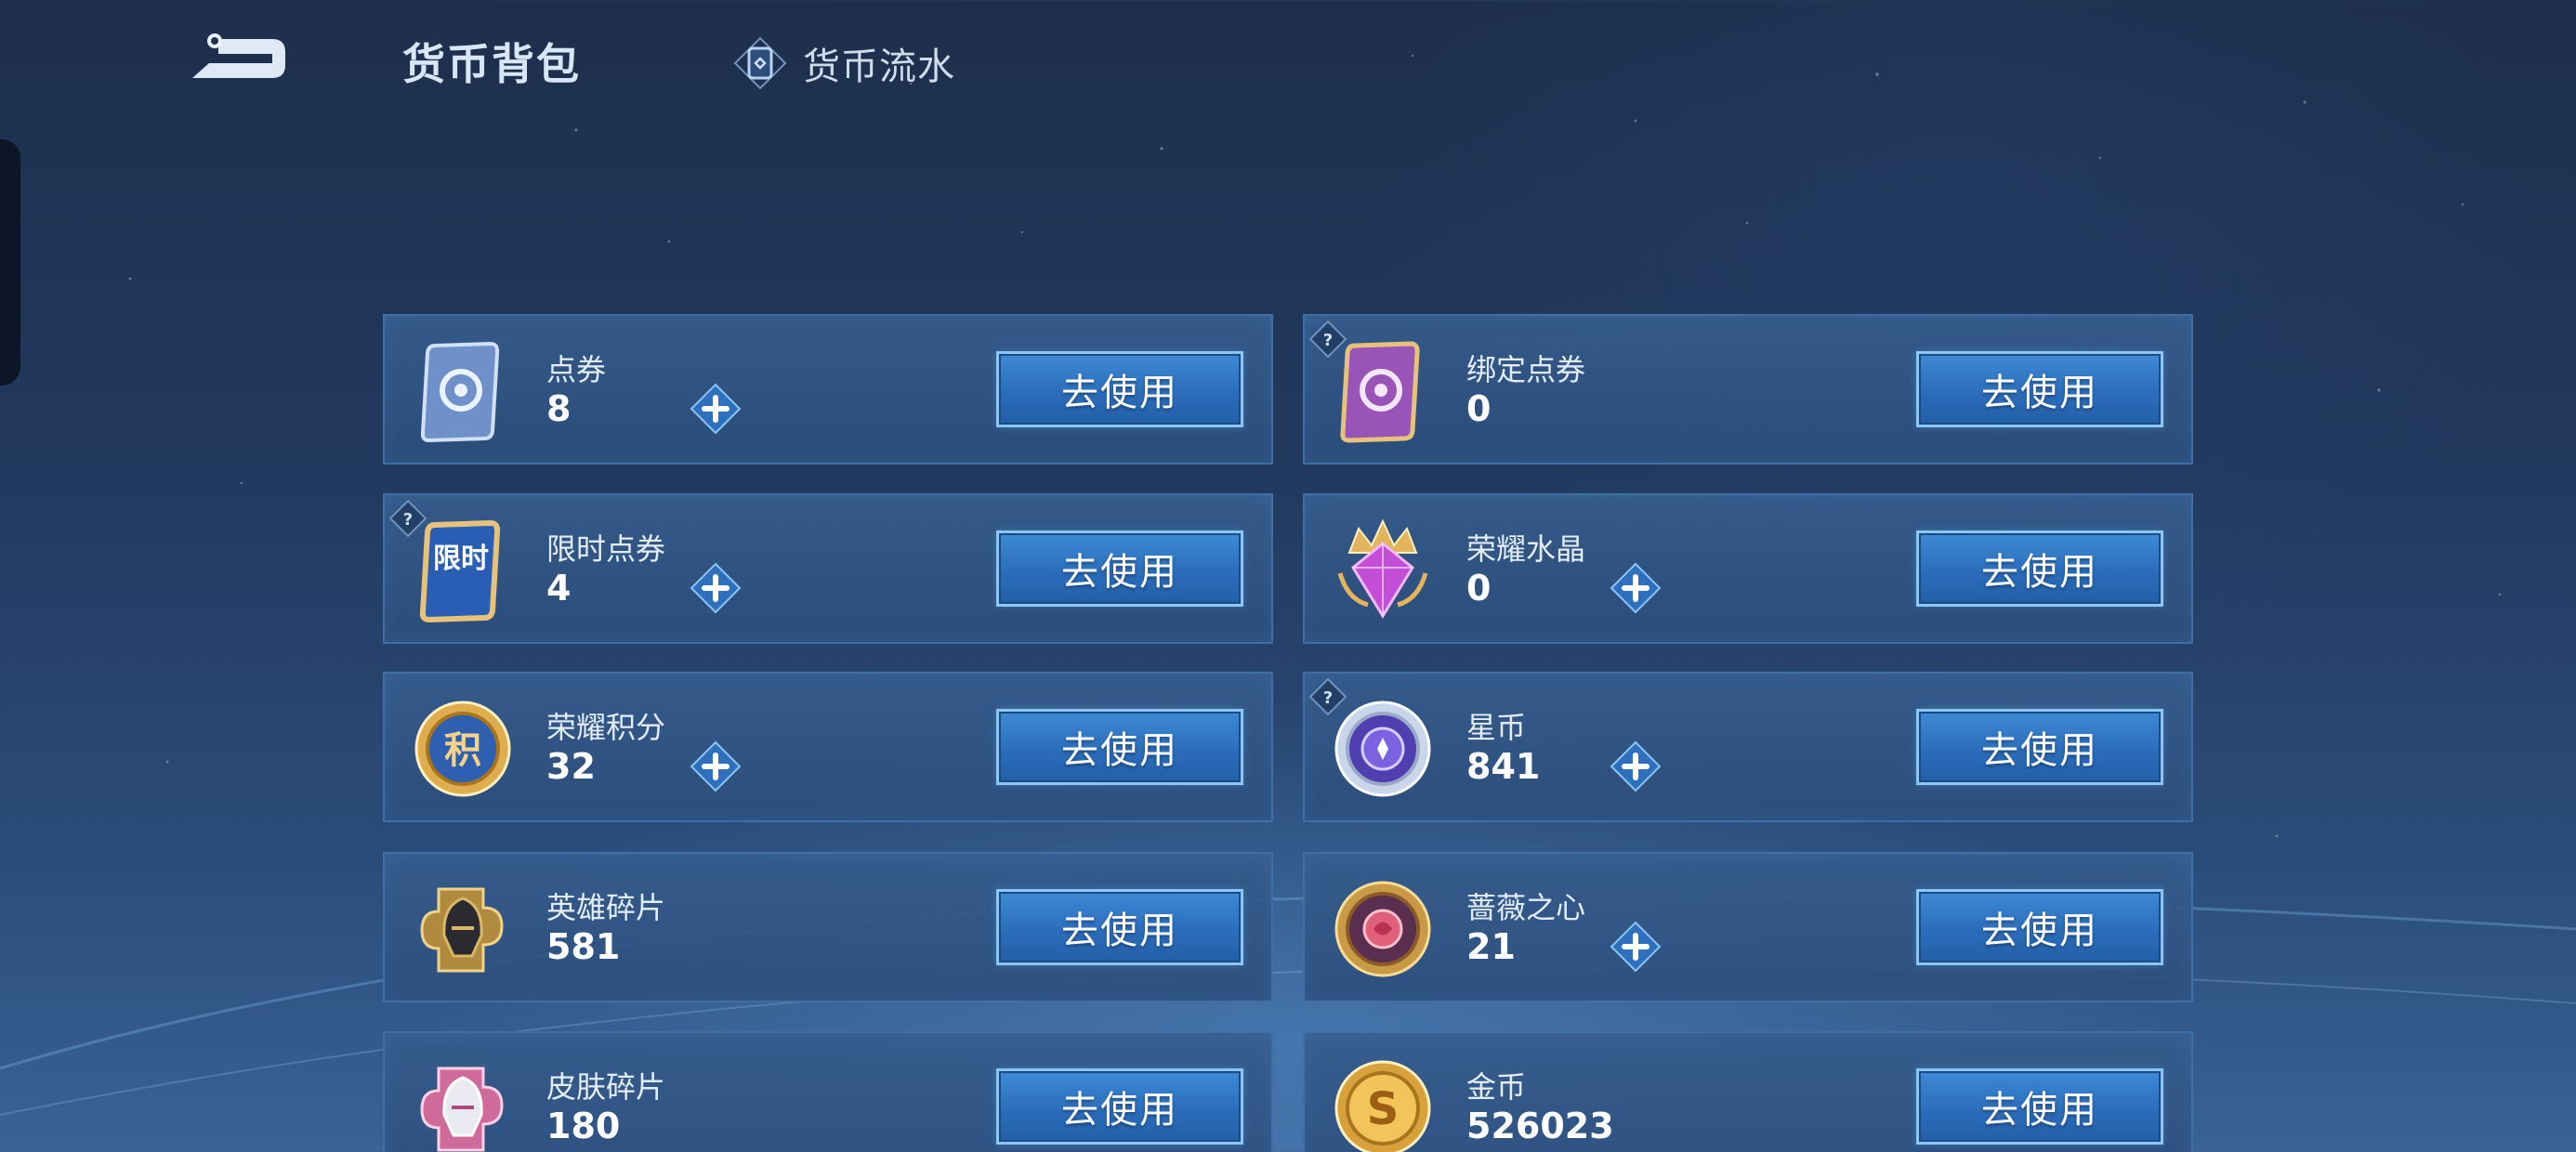 This screenshot has height=1152, width=2576. Describe the element at coordinates (828, 568) in the screenshot. I see `currency-card-limited-dianquan: ? 限时 限时点券 4 去使用` at that location.